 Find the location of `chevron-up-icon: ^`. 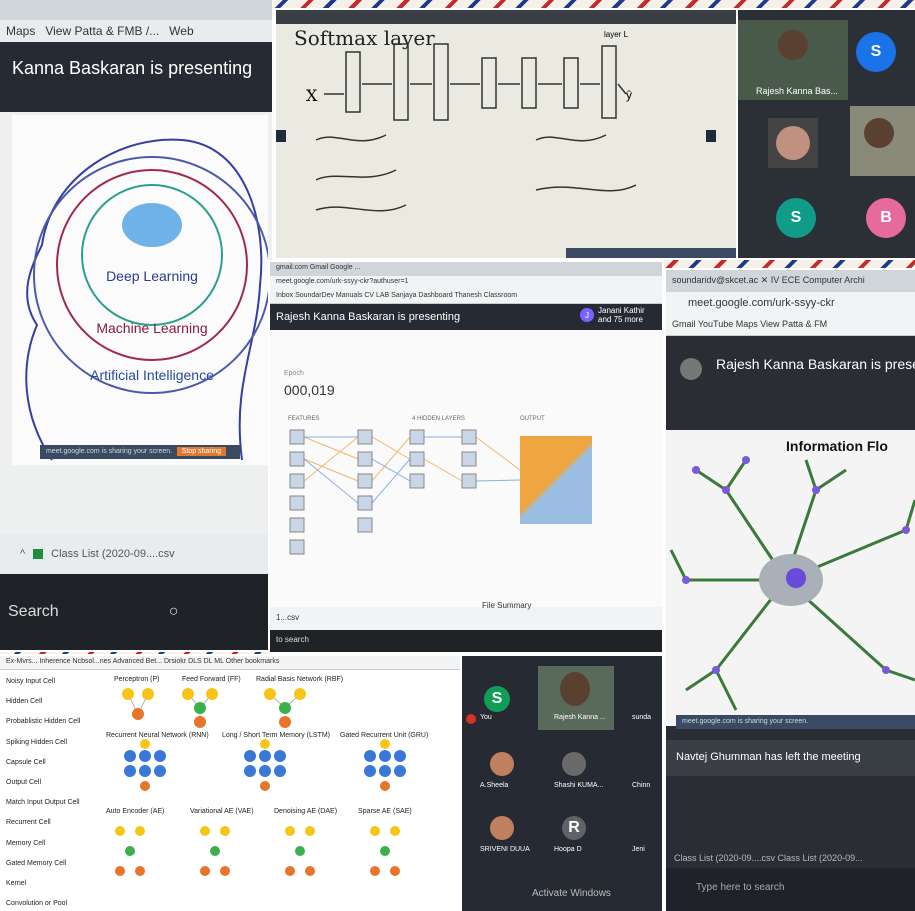

chevron-up-icon: ^ is located at coordinates (22, 554).